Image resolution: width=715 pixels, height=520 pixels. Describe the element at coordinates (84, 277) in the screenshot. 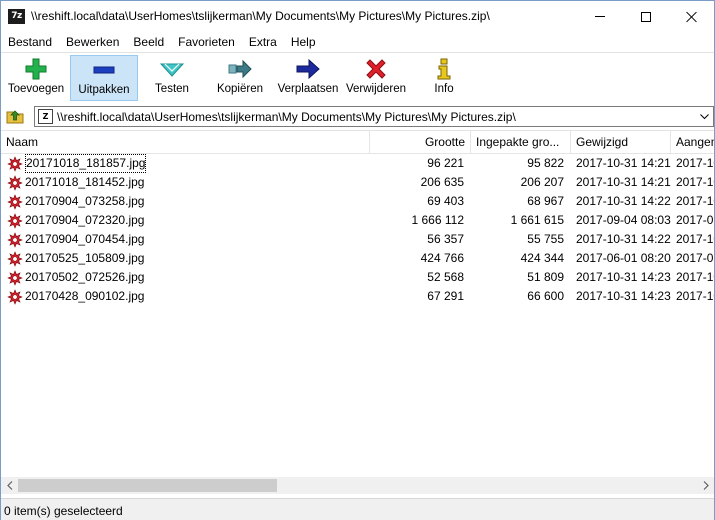

I see `file-name: 20170502_072526.jpg` at that location.